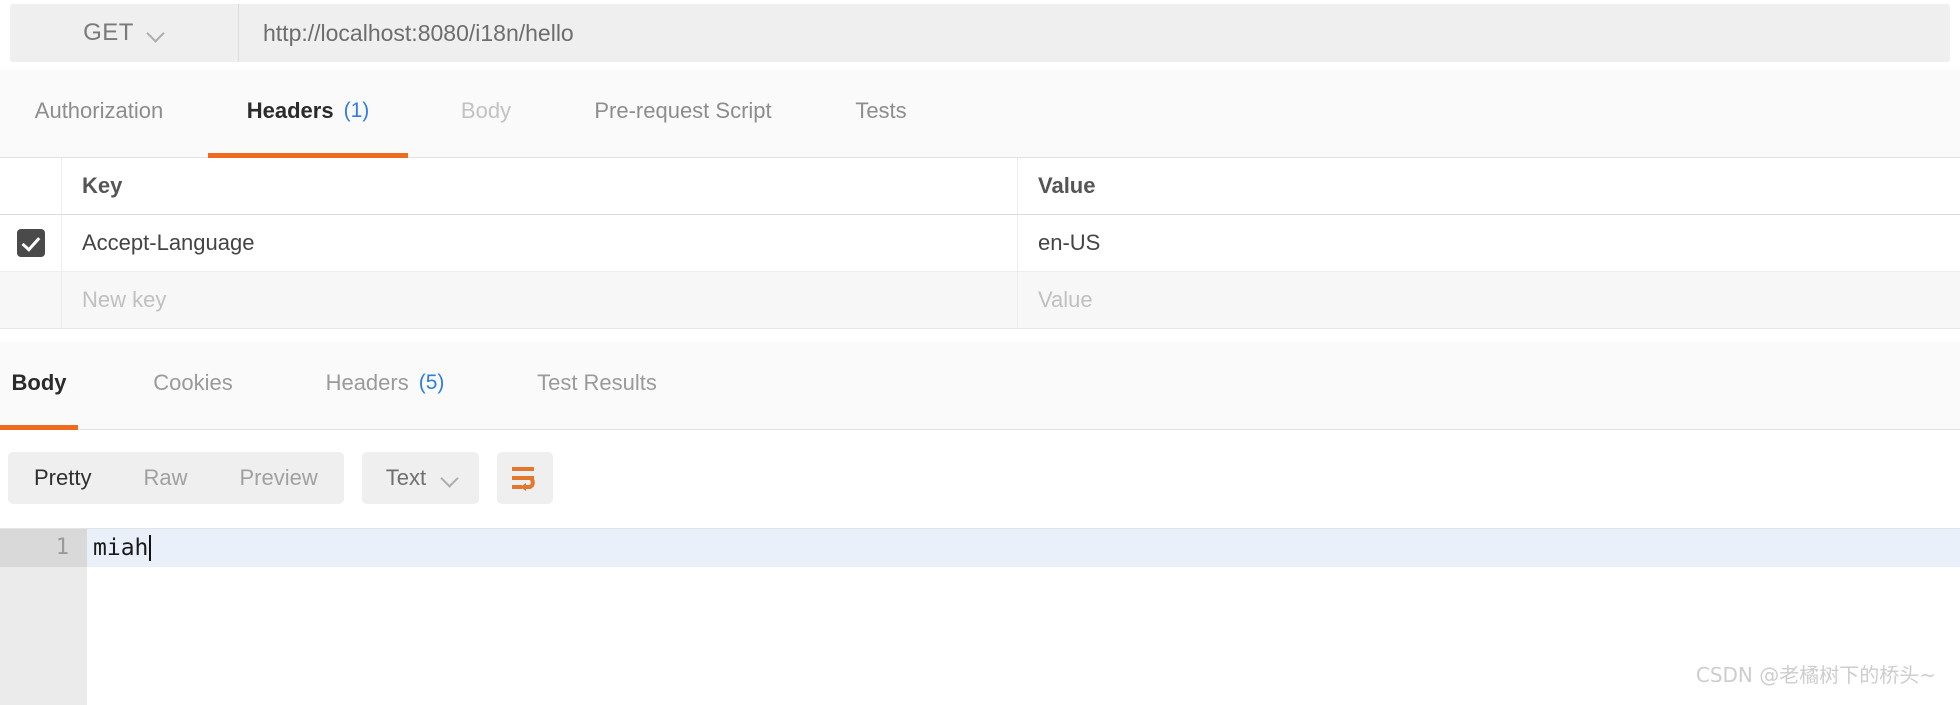  Describe the element at coordinates (278, 478) in the screenshot. I see `view-mode-preview: Preview` at that location.